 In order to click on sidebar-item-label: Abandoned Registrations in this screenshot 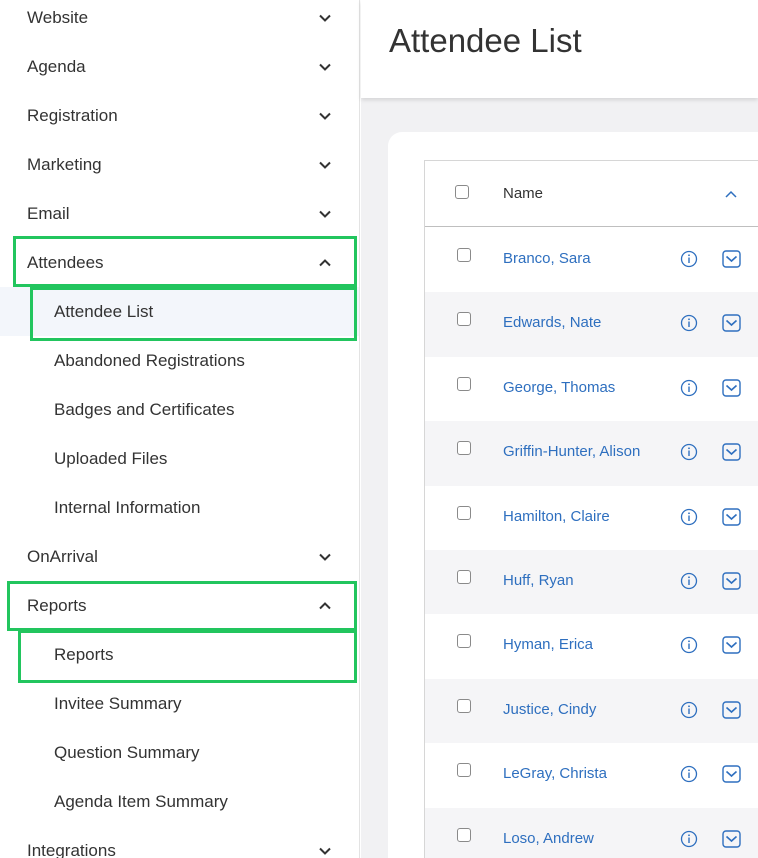, I will do `click(149, 360)`.